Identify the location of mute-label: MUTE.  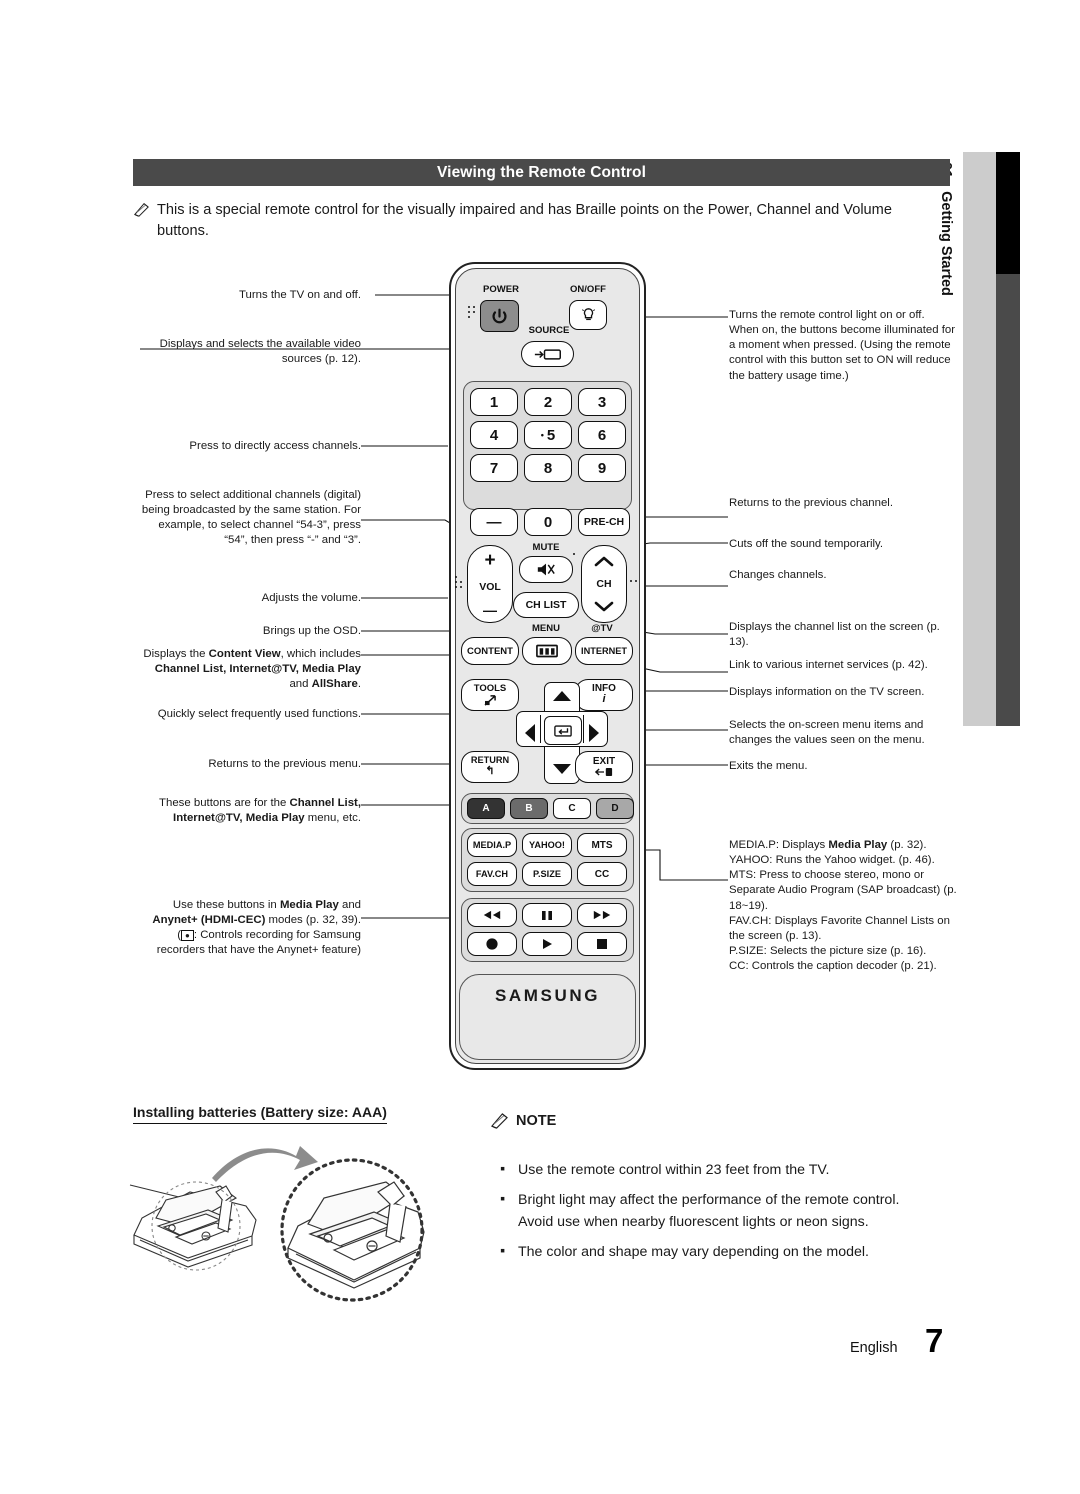
(546, 547).